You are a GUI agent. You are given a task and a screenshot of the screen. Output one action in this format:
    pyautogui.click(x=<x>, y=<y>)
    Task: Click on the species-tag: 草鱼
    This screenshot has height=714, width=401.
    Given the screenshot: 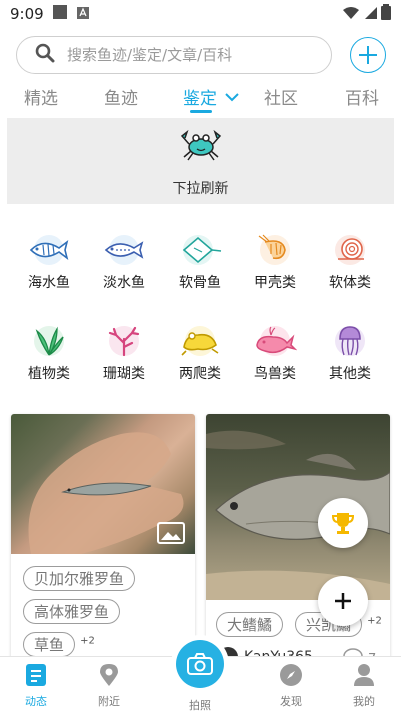 What is the action you would take?
    pyautogui.click(x=49, y=644)
    